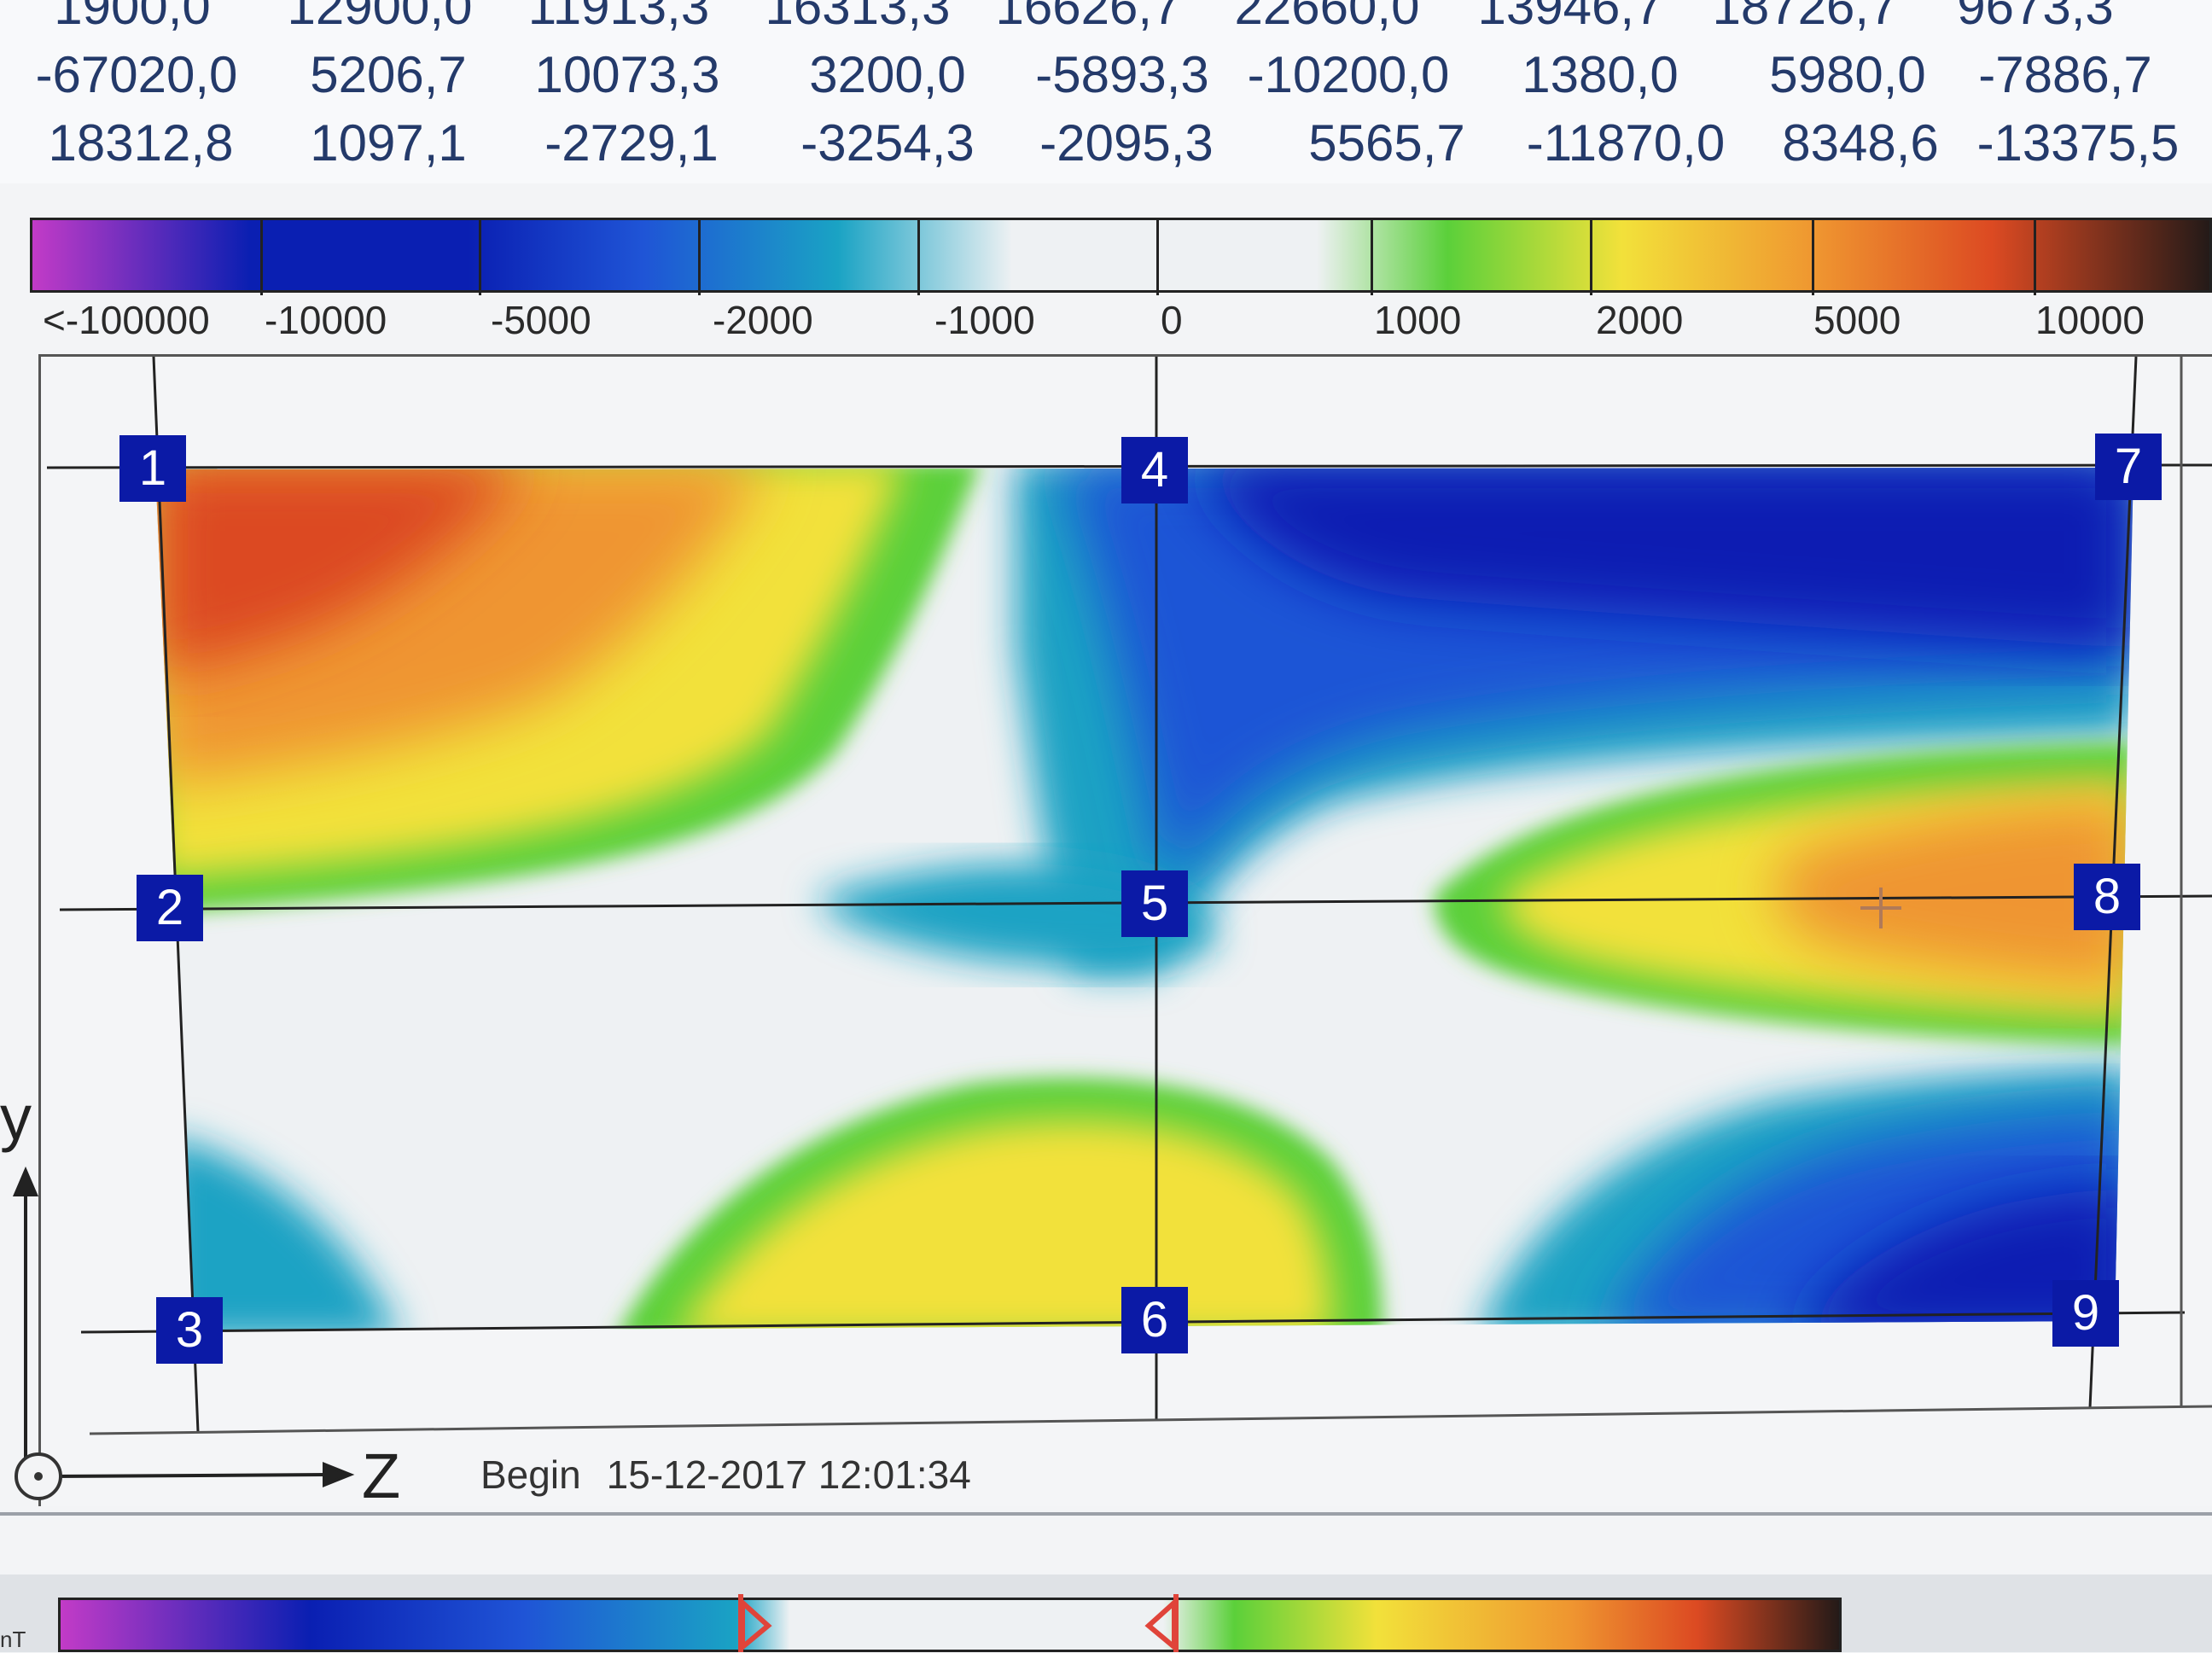 The height and width of the screenshot is (1653, 2212). What do you see at coordinates (958, 1623) in the screenshot?
I see `range-handles` at bounding box center [958, 1623].